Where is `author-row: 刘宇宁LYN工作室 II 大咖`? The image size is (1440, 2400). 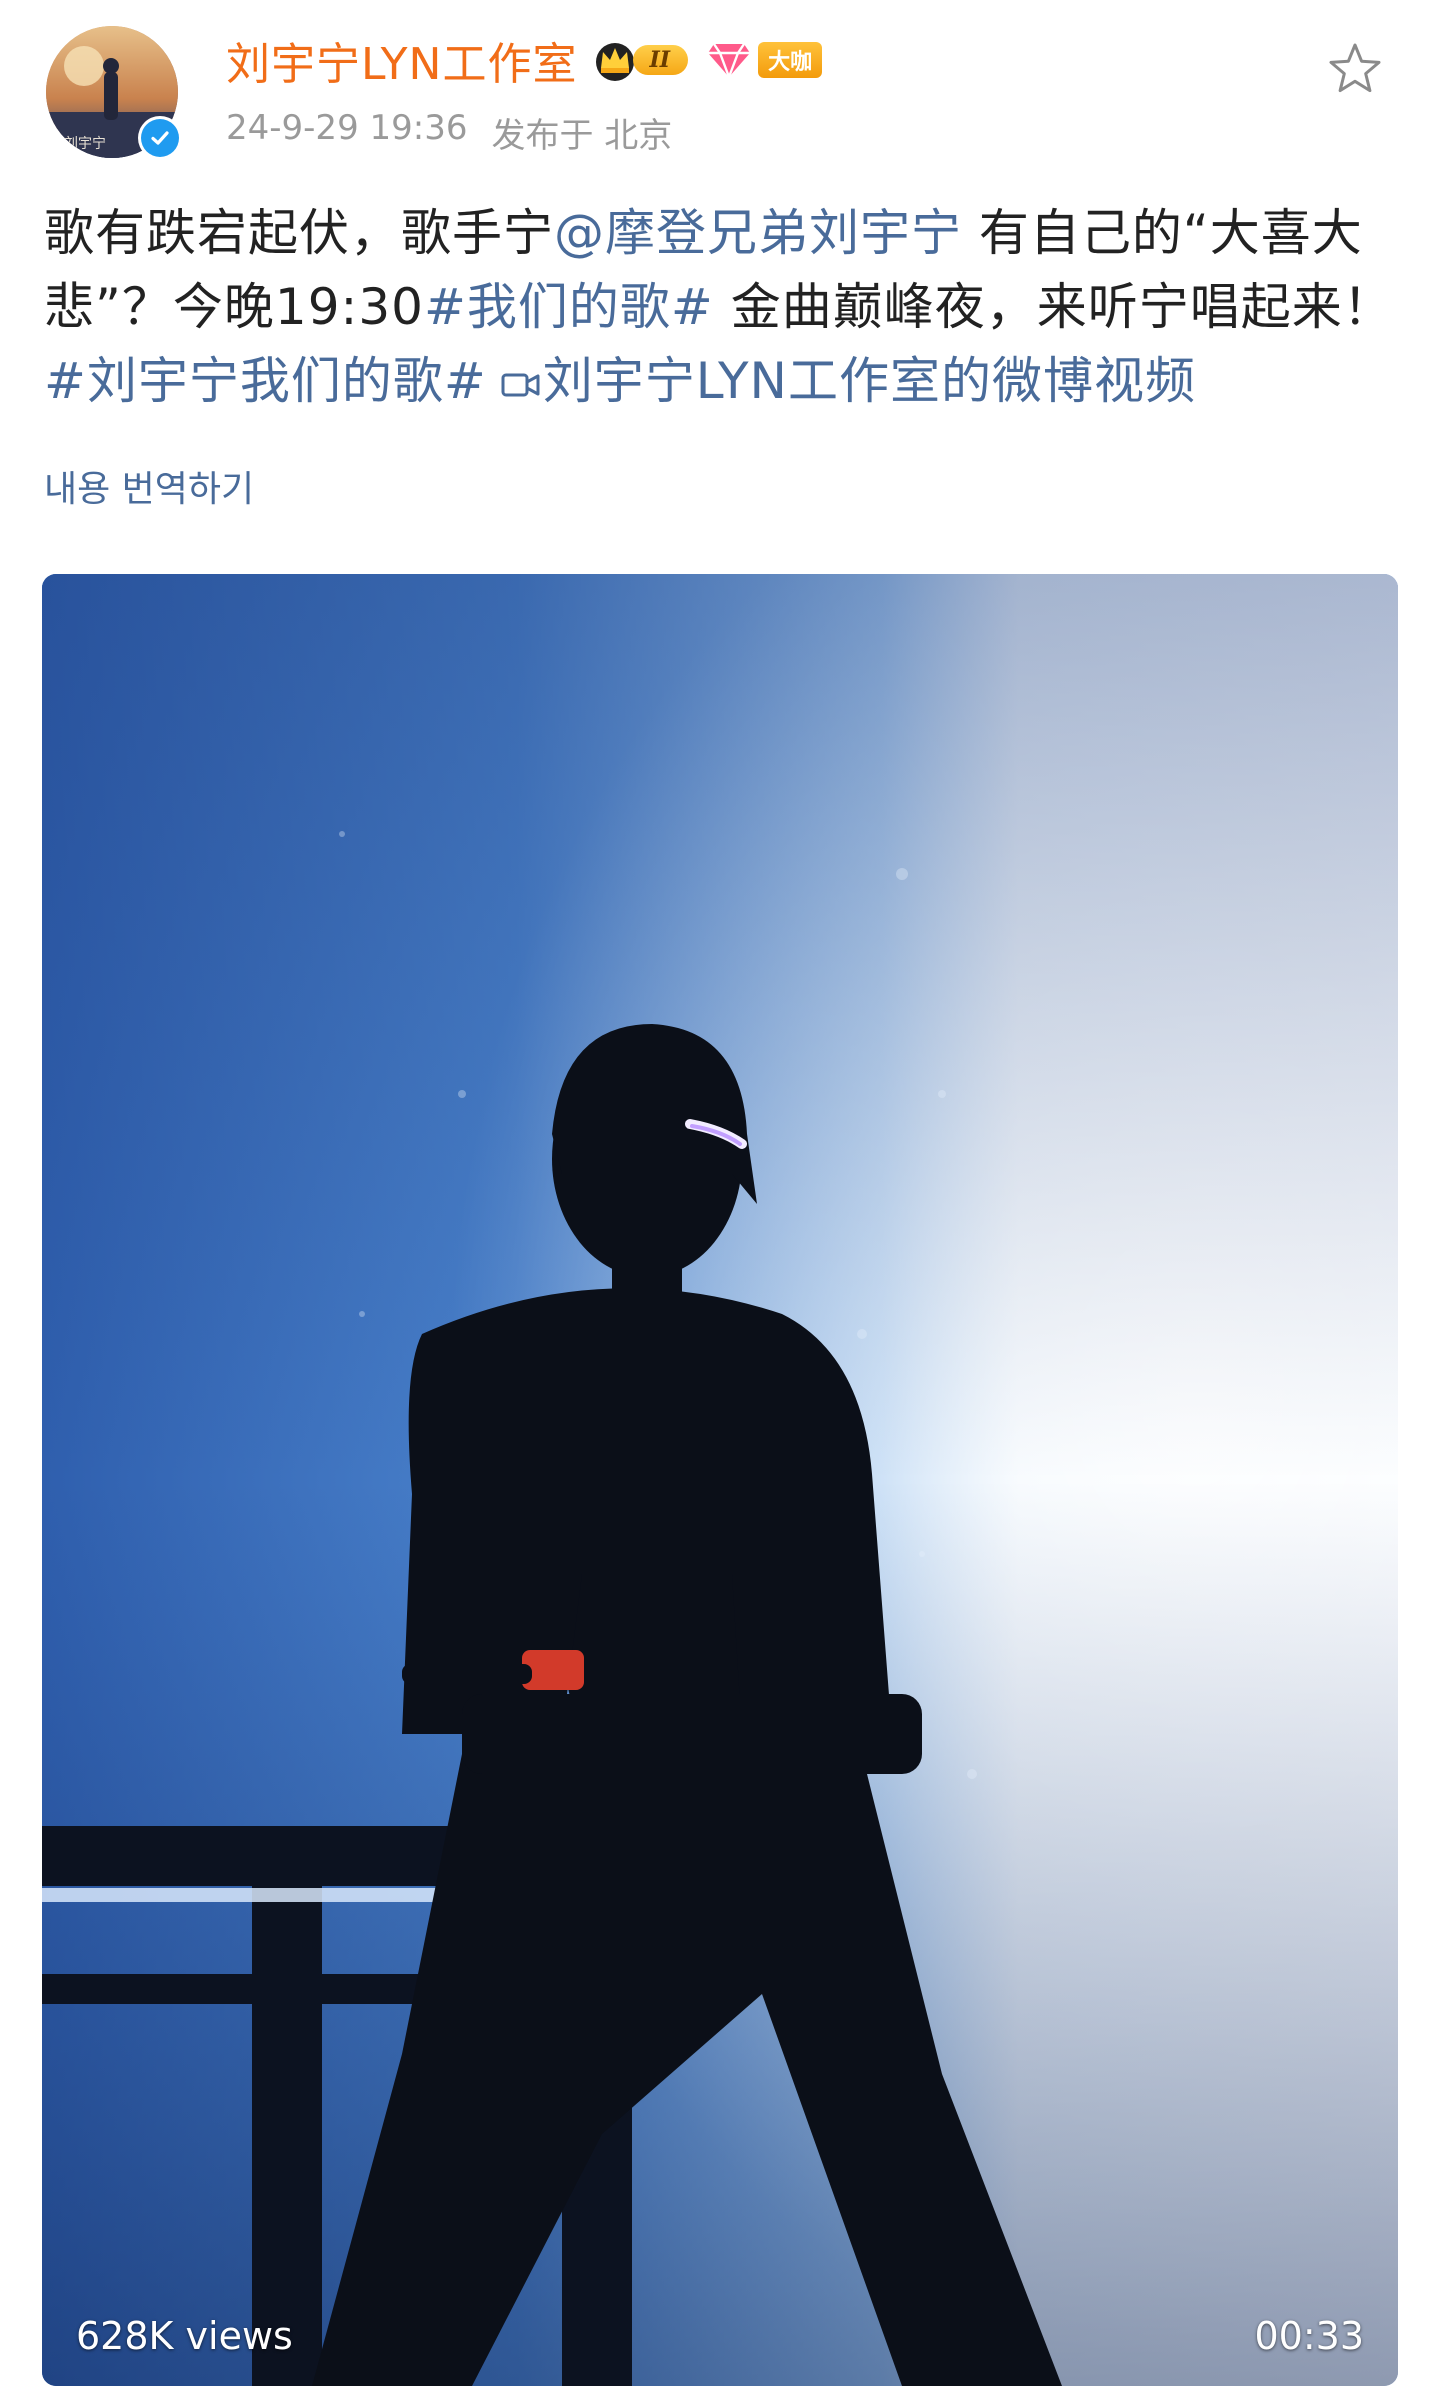
author-row: 刘宇宁LYN工作室 II 大咖 is located at coordinates (524, 60).